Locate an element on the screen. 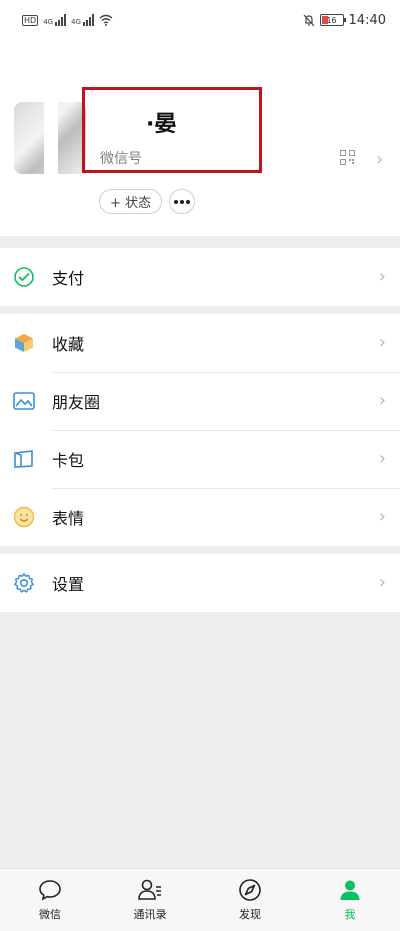 The height and width of the screenshot is (931, 400). person-icon is located at coordinates (350, 890).